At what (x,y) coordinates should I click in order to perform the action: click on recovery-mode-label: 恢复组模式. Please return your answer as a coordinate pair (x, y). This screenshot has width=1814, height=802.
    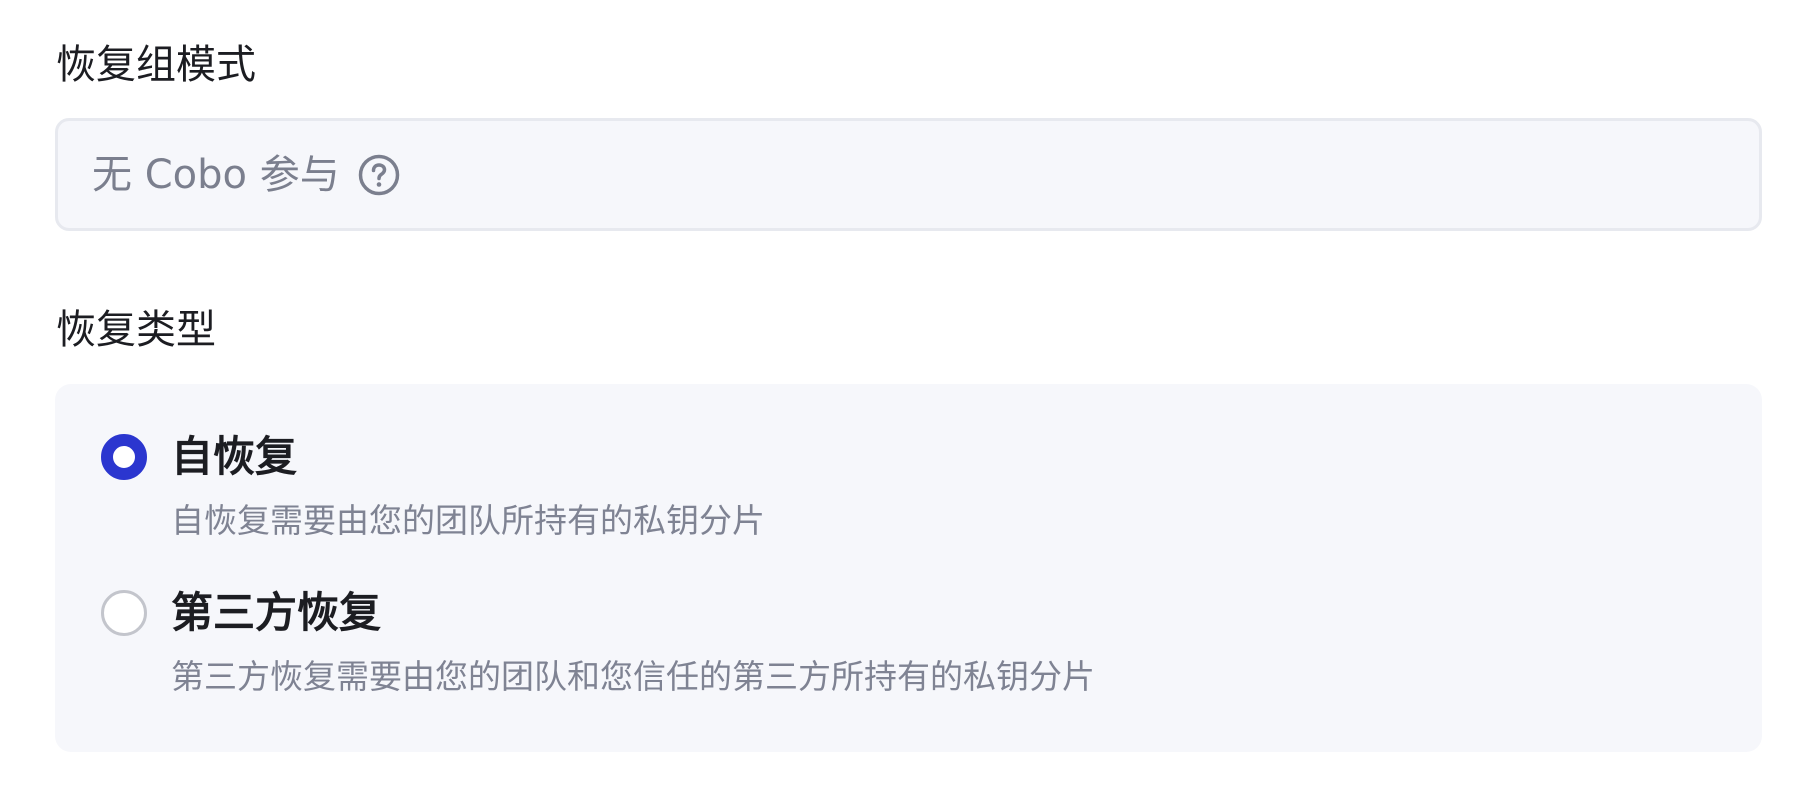
    Looking at the image, I should click on (156, 65).